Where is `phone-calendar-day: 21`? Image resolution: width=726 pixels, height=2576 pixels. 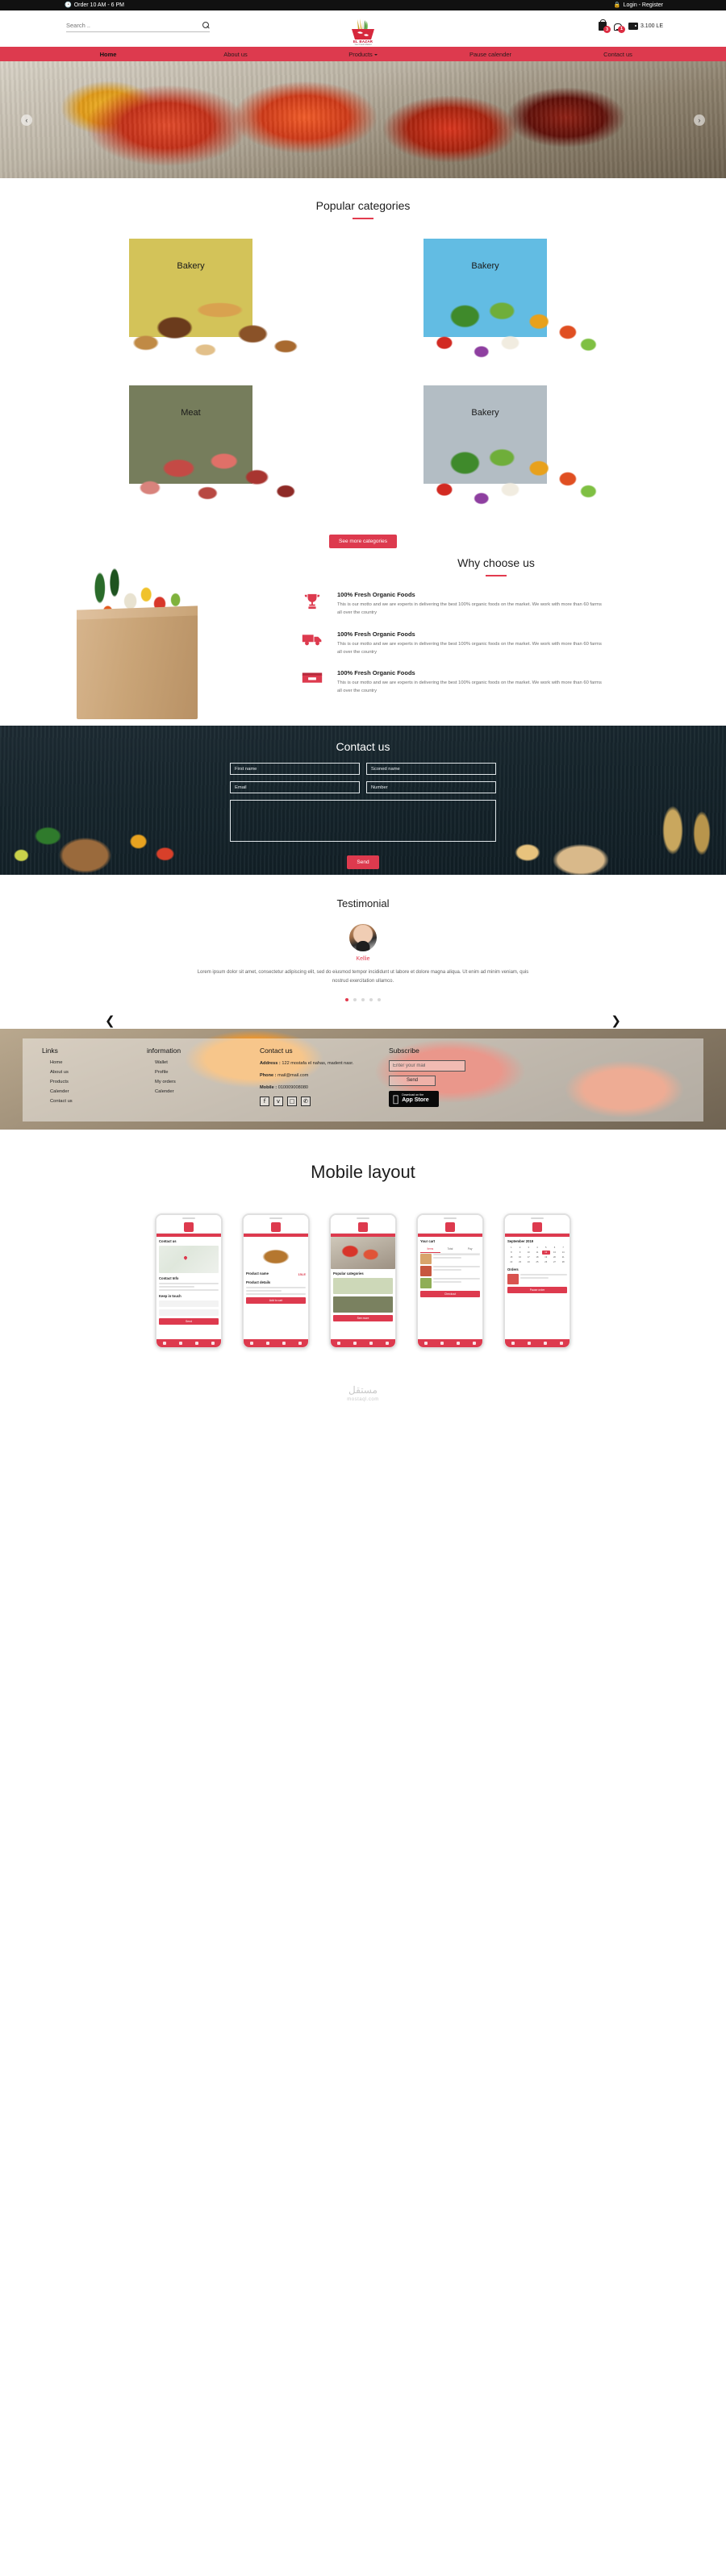 phone-calendar-day: 21 is located at coordinates (563, 1257).